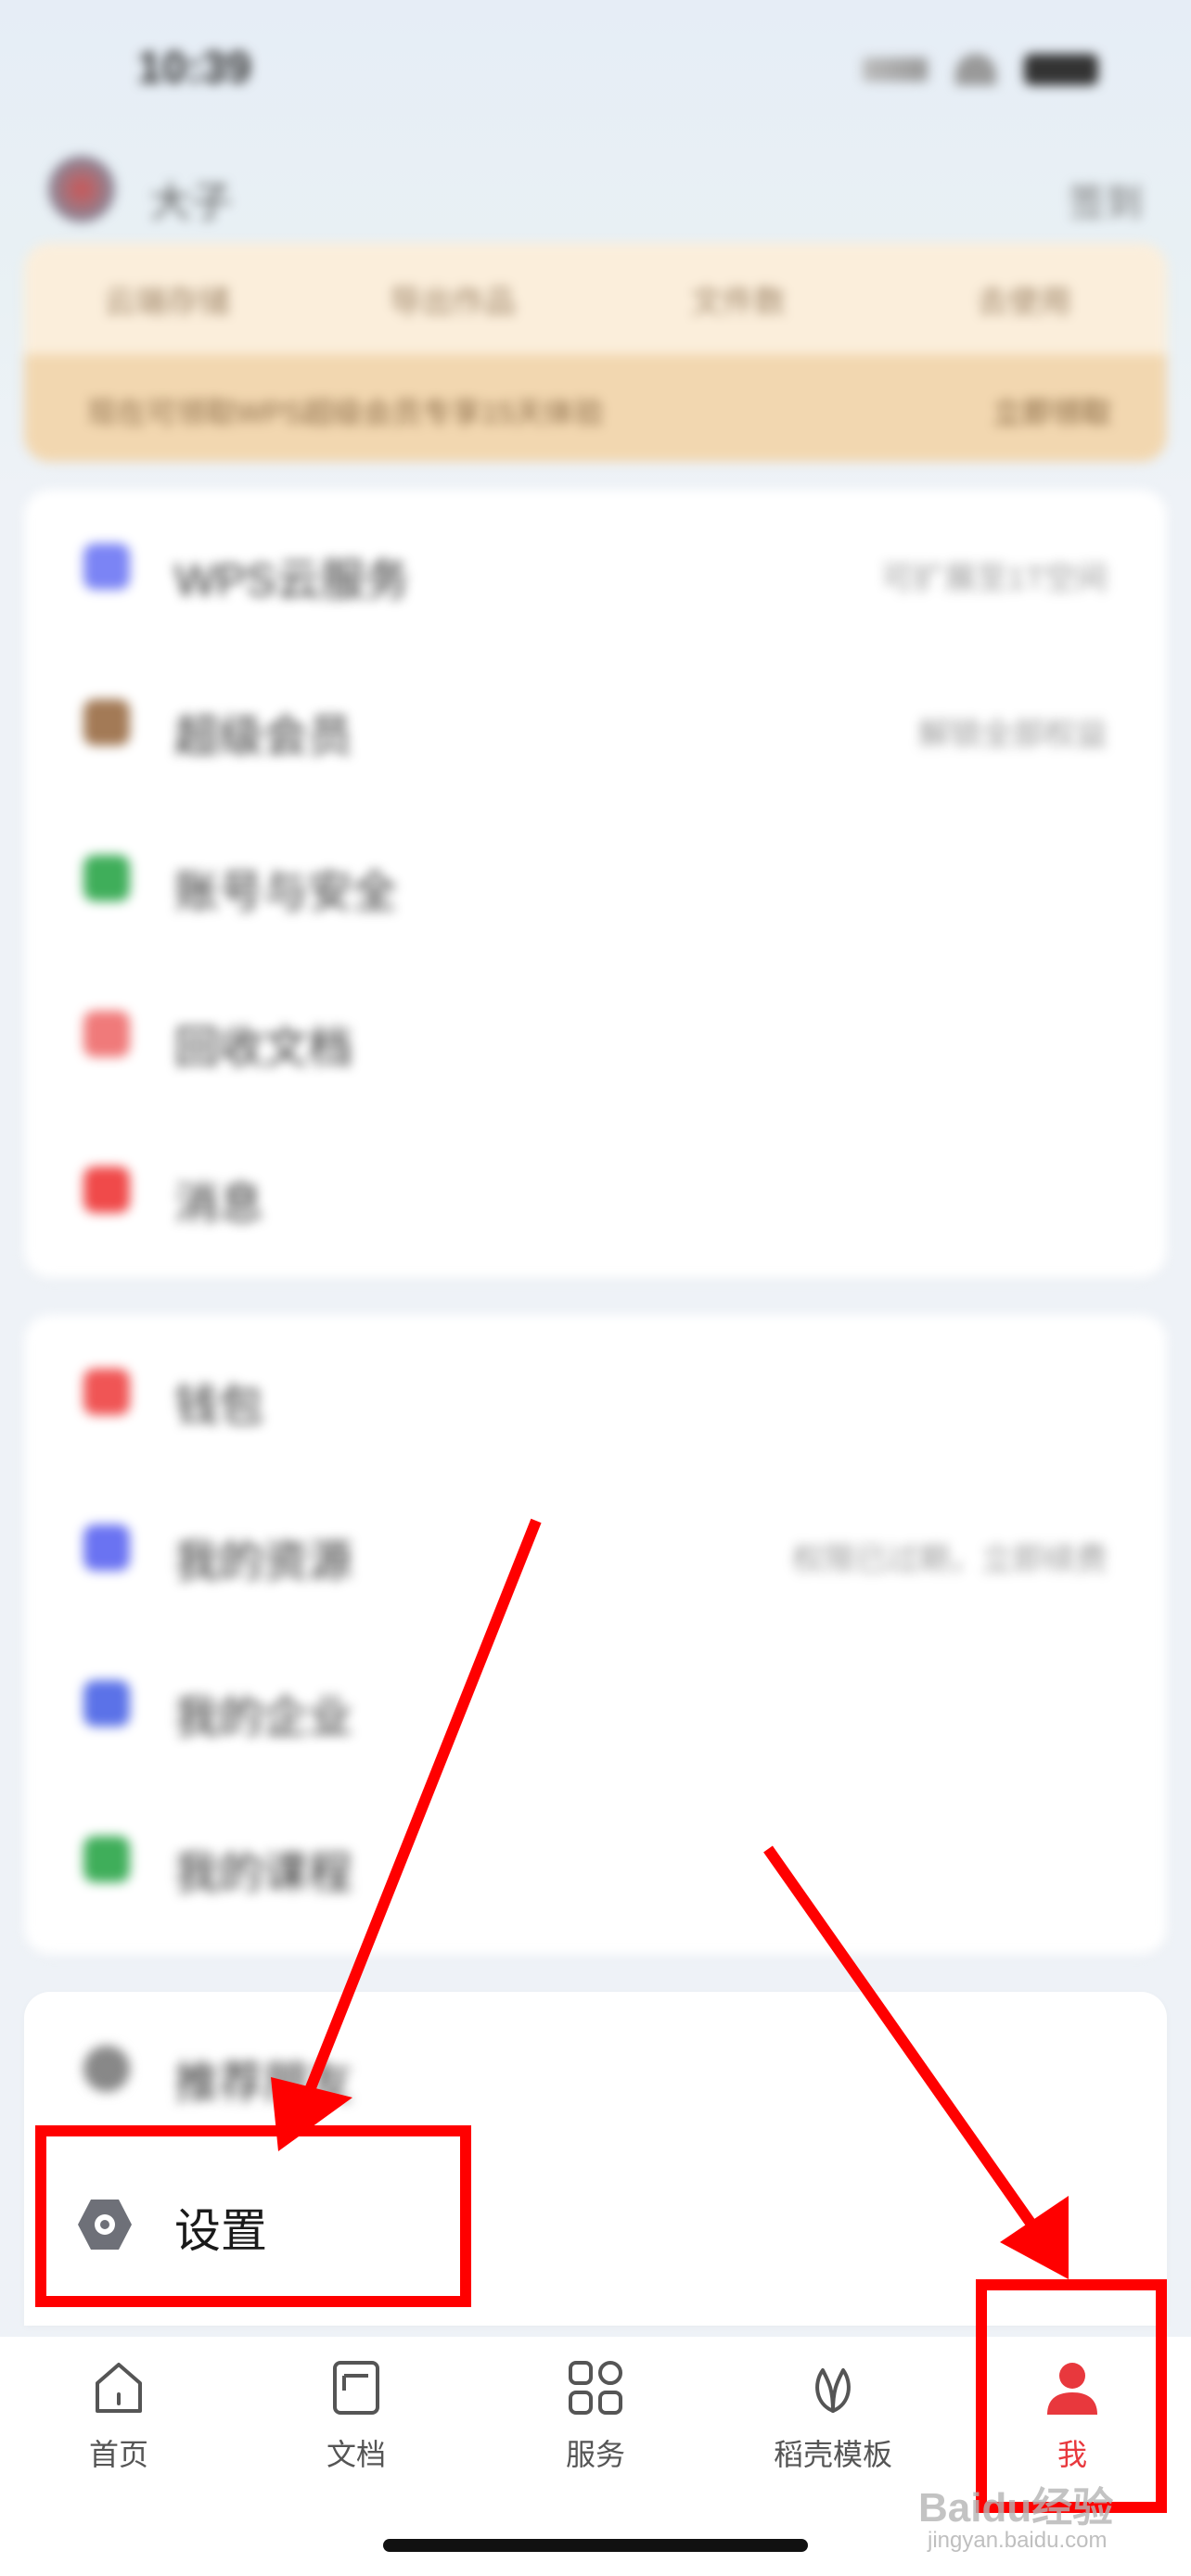  What do you see at coordinates (1051, 410) in the screenshot?
I see `vip-banner-action: 立即领取` at bounding box center [1051, 410].